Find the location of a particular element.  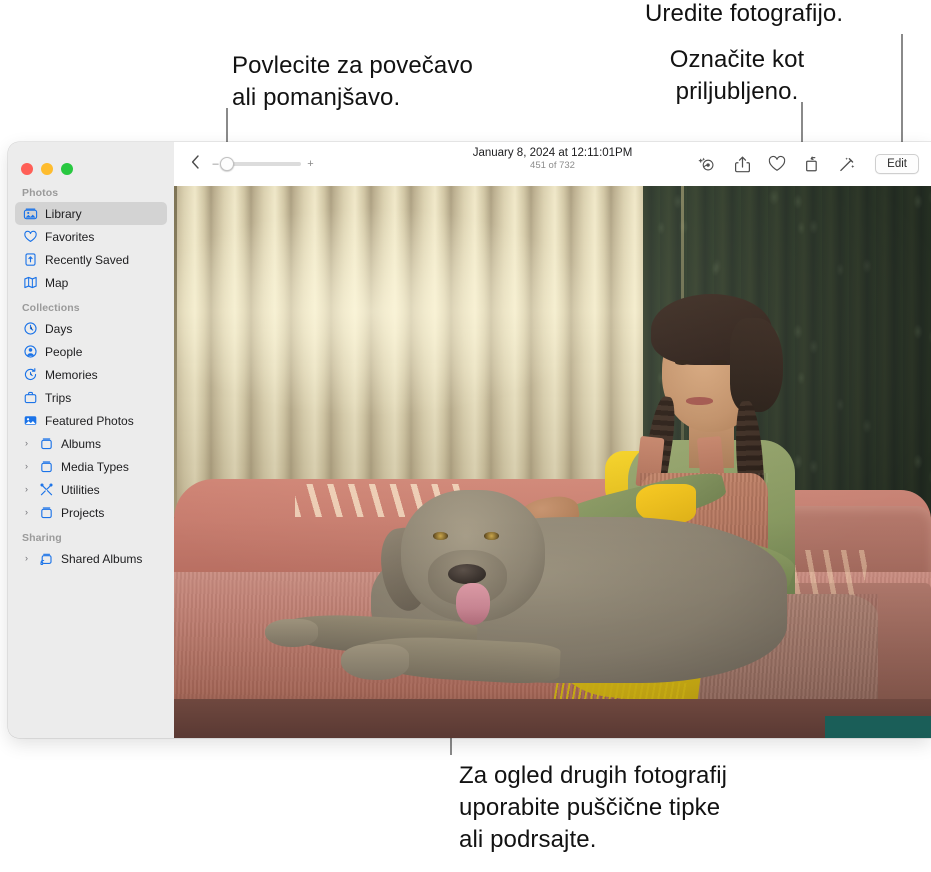

sidebar-item-label: Media Types is located at coordinates (95, 466).